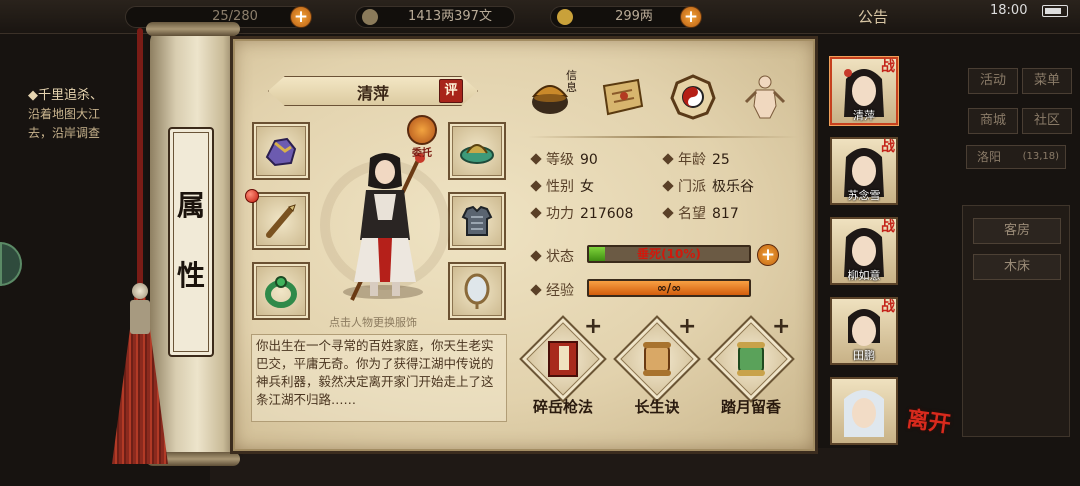  I want to click on scroll-map-icon, so click(623, 97).